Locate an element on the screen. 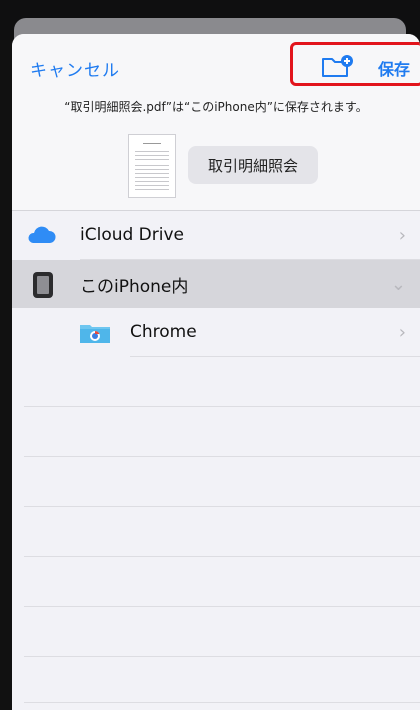  iphone-icon is located at coordinates (43, 287).